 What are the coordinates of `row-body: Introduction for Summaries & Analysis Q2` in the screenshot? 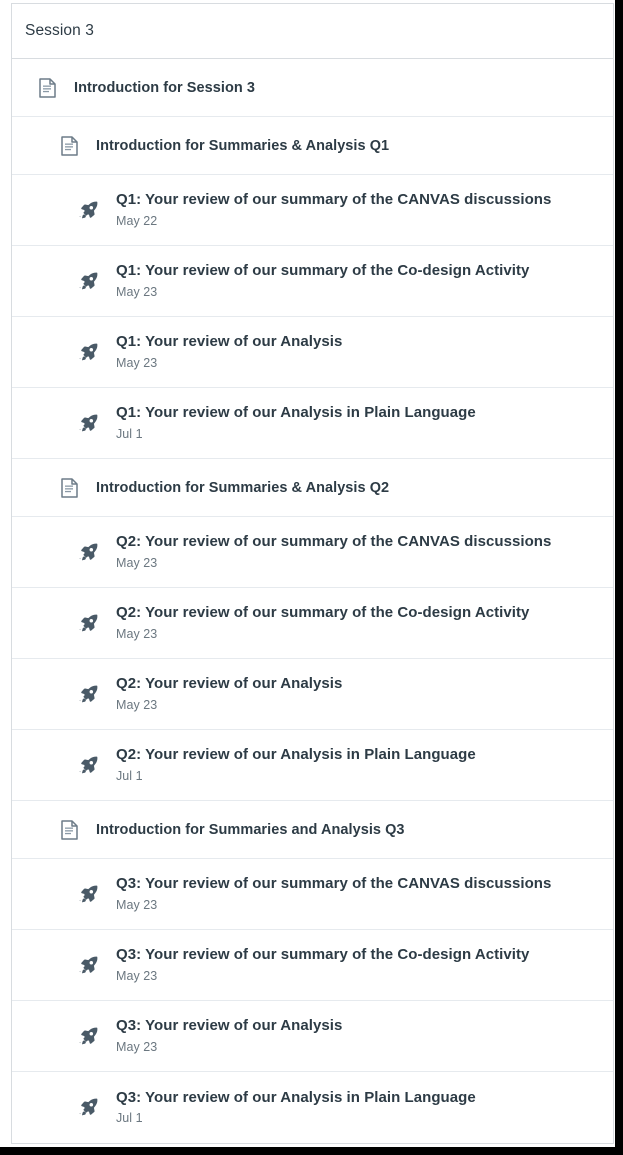 It's located at (242, 488).